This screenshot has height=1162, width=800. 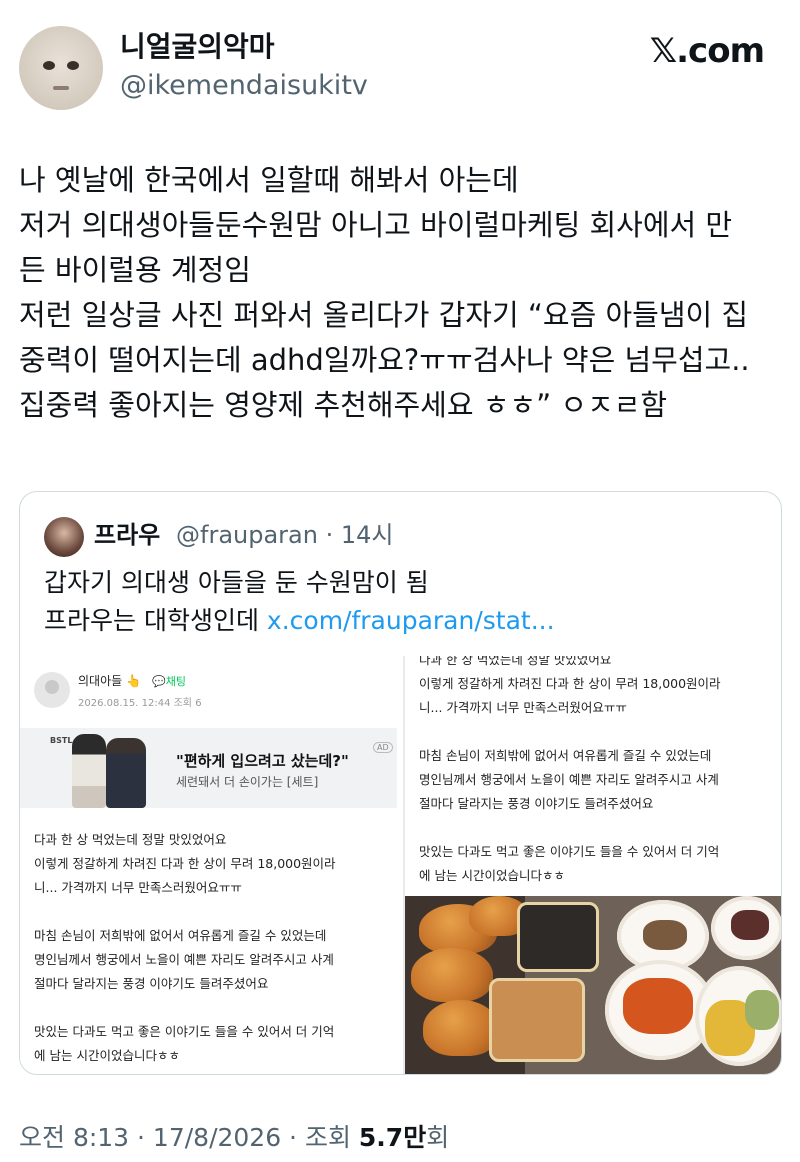 What do you see at coordinates (762, 1010) in the screenshot?
I see `green-sweet` at bounding box center [762, 1010].